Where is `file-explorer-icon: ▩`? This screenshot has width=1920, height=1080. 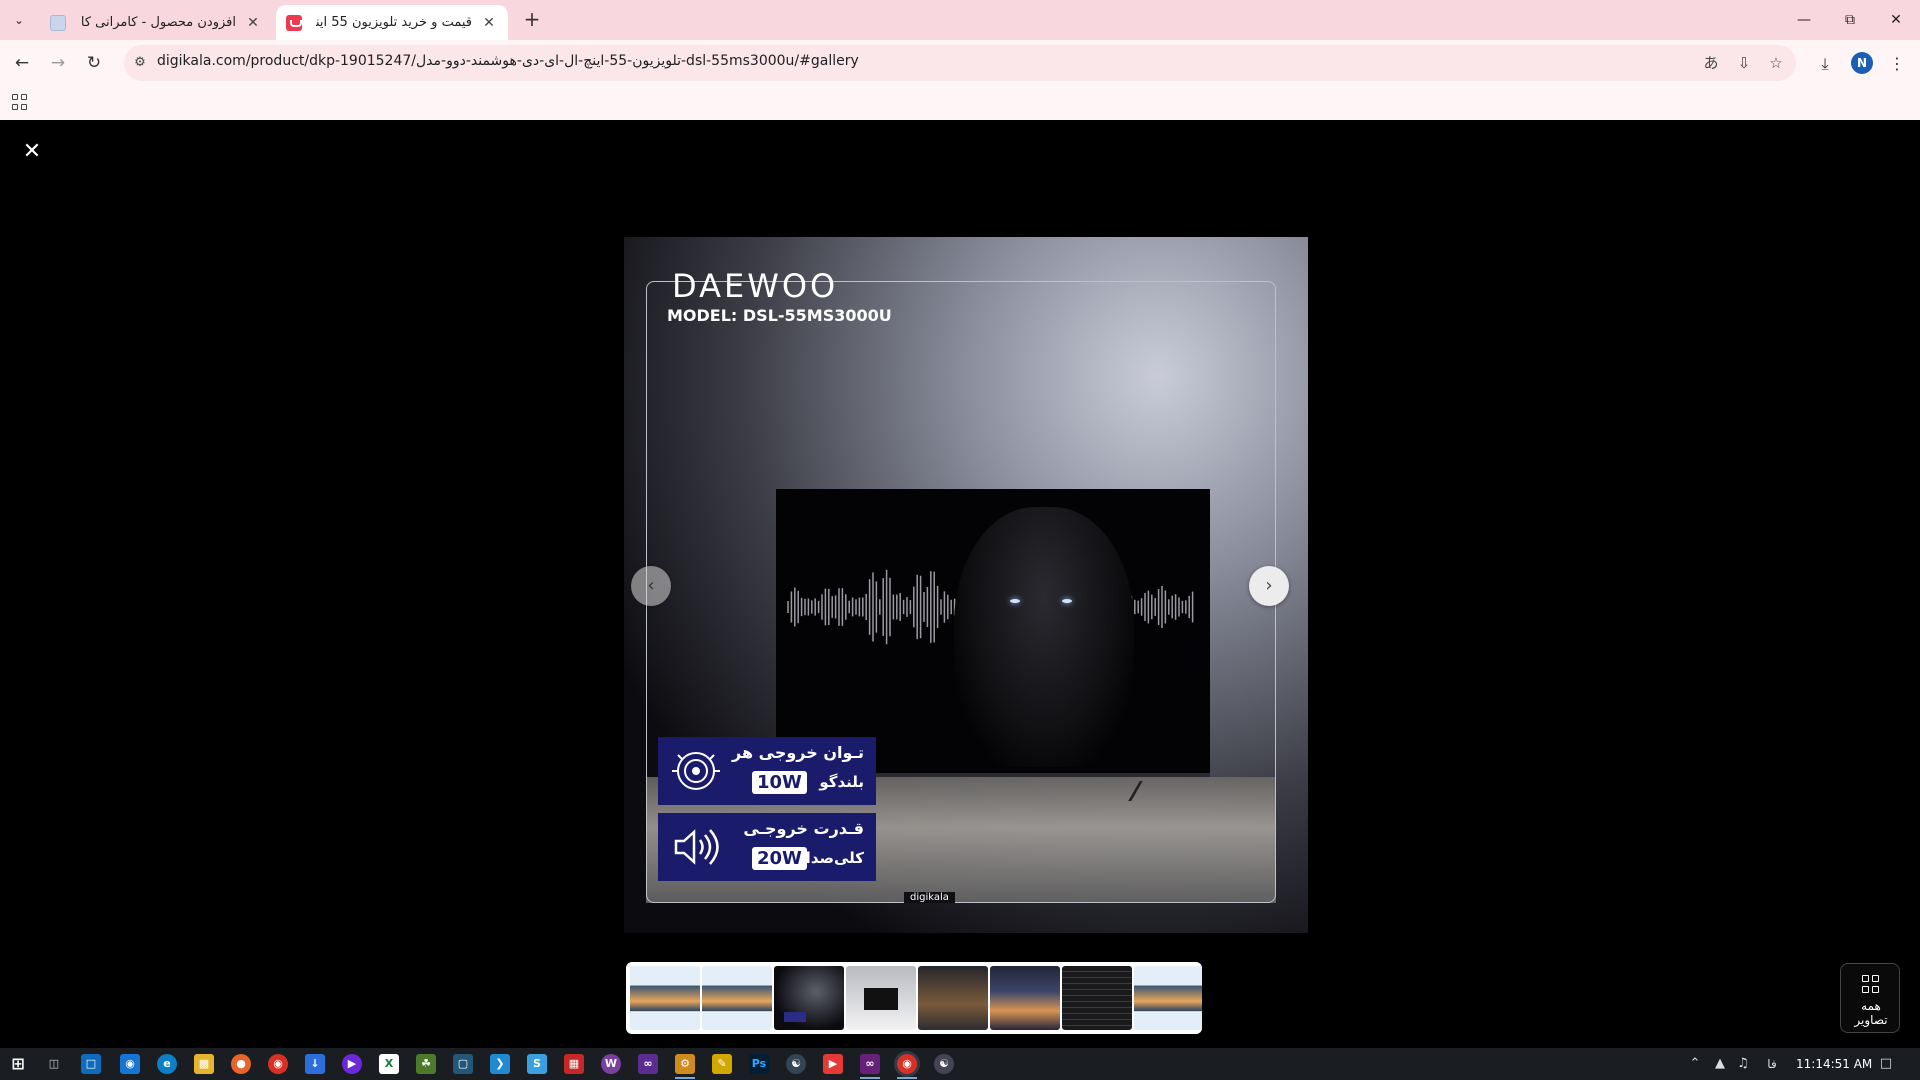
file-explorer-icon: ▩ is located at coordinates (204, 1064).